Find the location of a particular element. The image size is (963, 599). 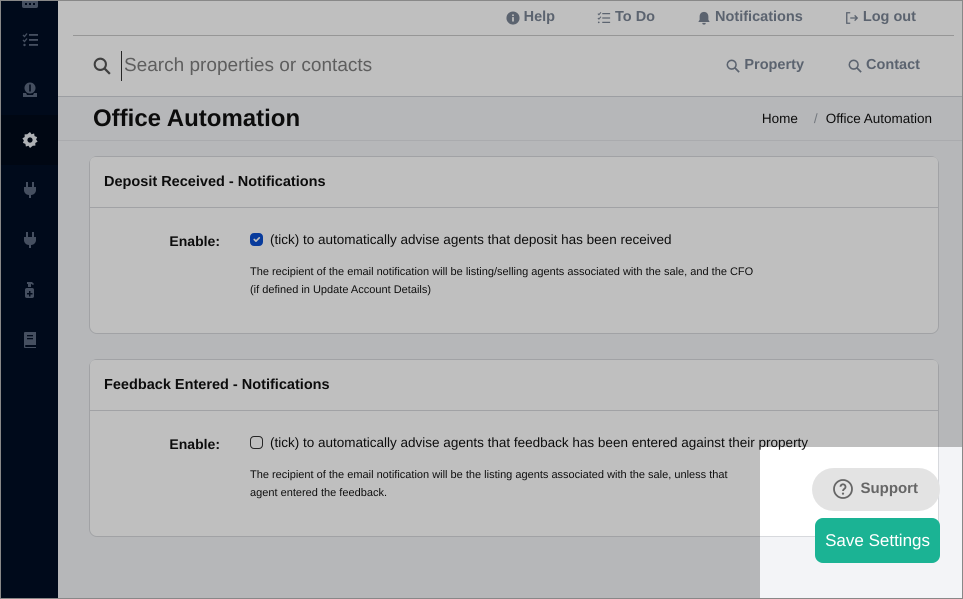

breadcrumb-link: Home is located at coordinates (780, 118).